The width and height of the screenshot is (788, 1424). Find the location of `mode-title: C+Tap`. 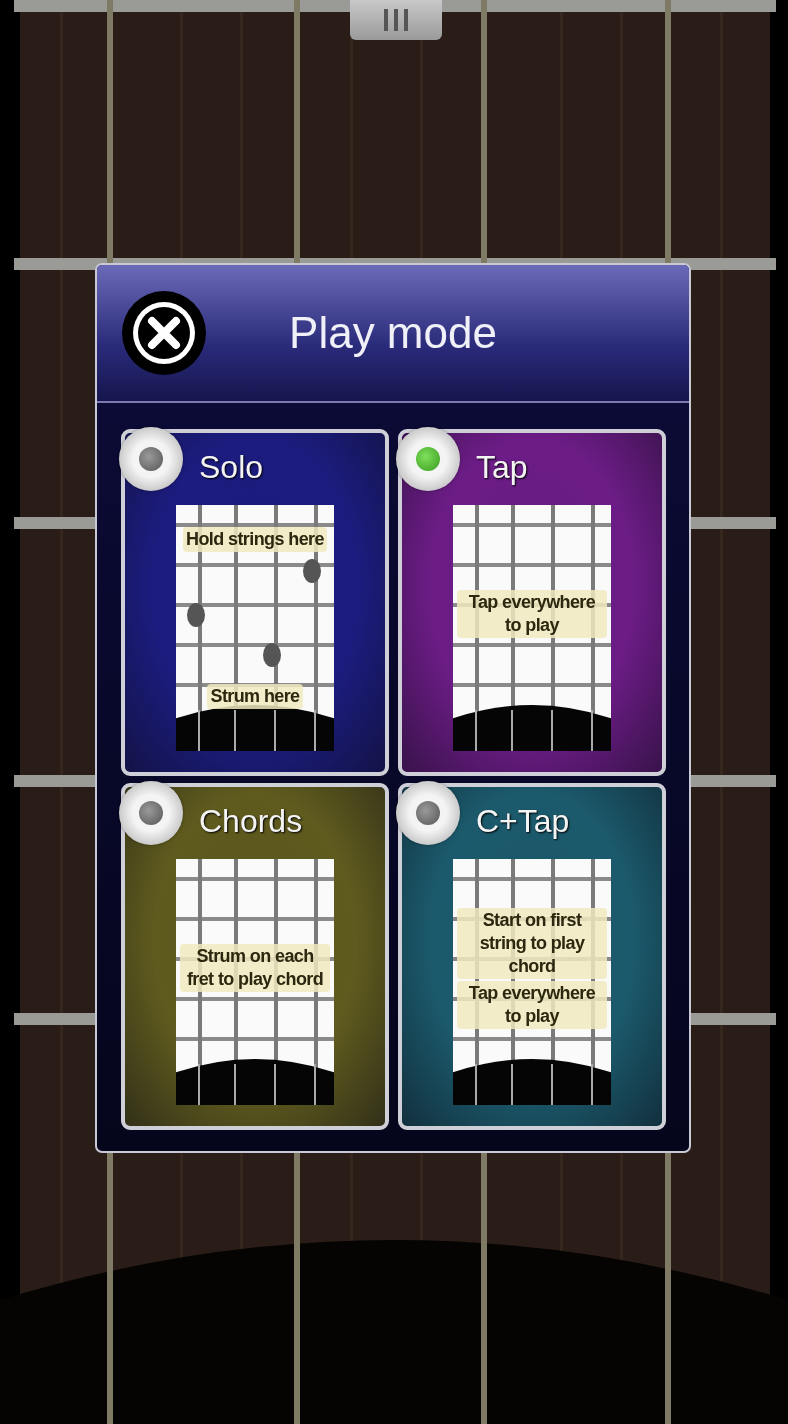

mode-title: C+Tap is located at coordinates (523, 821).